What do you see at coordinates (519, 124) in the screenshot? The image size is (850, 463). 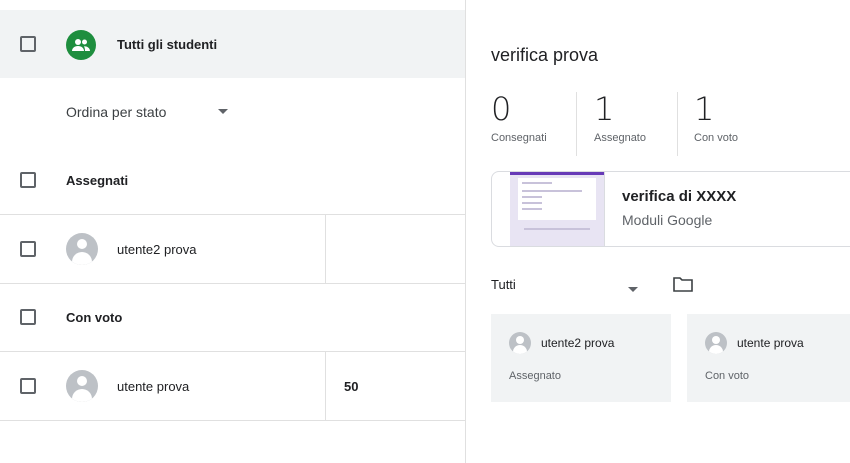 I see `stat-turned-in: 0 Consegnati` at bounding box center [519, 124].